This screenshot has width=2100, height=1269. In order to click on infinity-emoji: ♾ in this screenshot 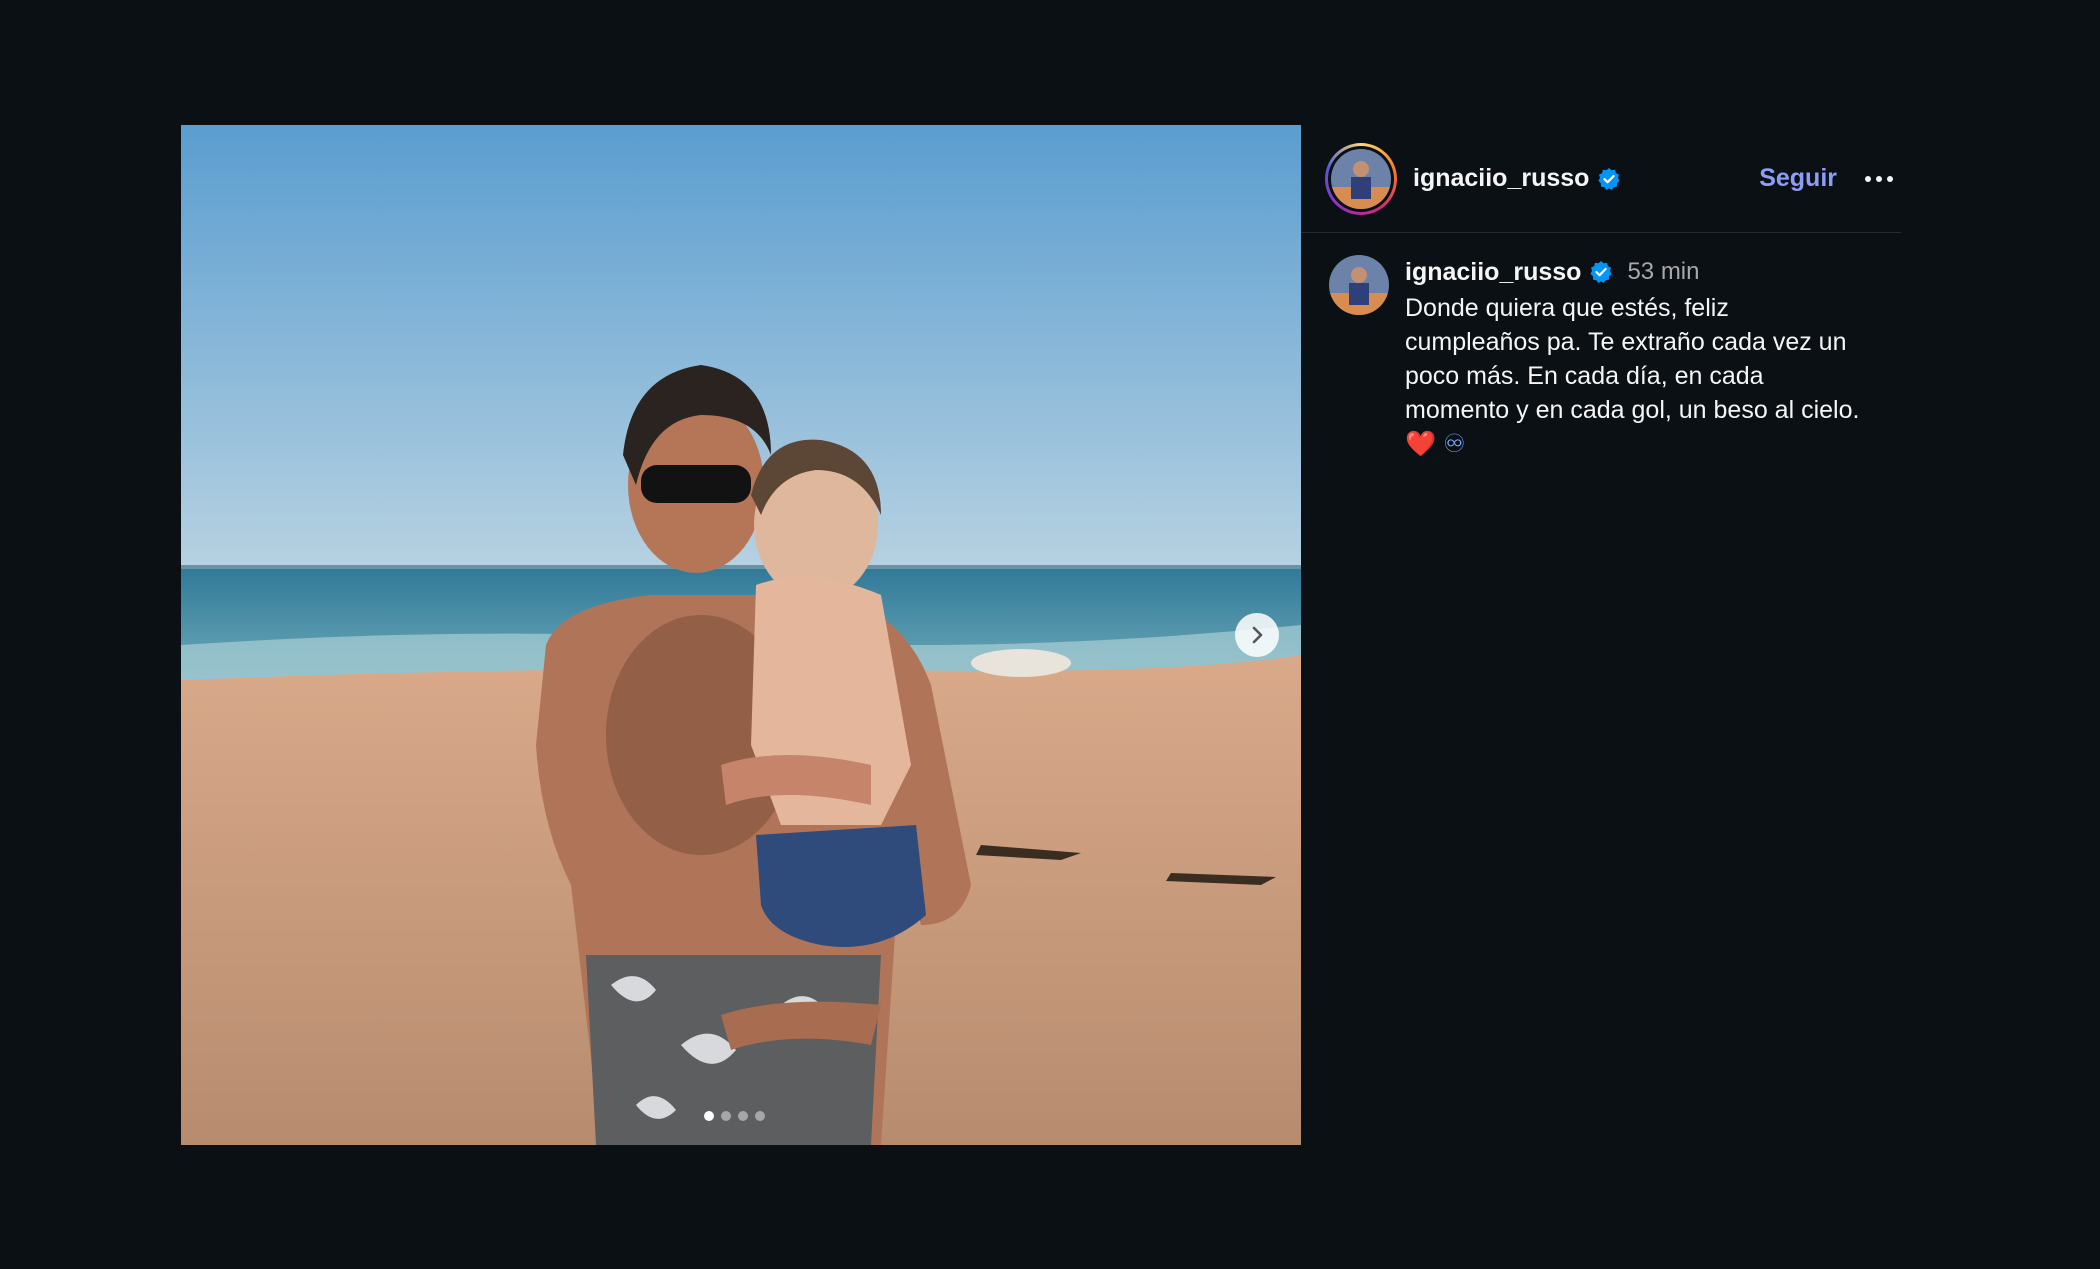, I will do `click(1454, 444)`.